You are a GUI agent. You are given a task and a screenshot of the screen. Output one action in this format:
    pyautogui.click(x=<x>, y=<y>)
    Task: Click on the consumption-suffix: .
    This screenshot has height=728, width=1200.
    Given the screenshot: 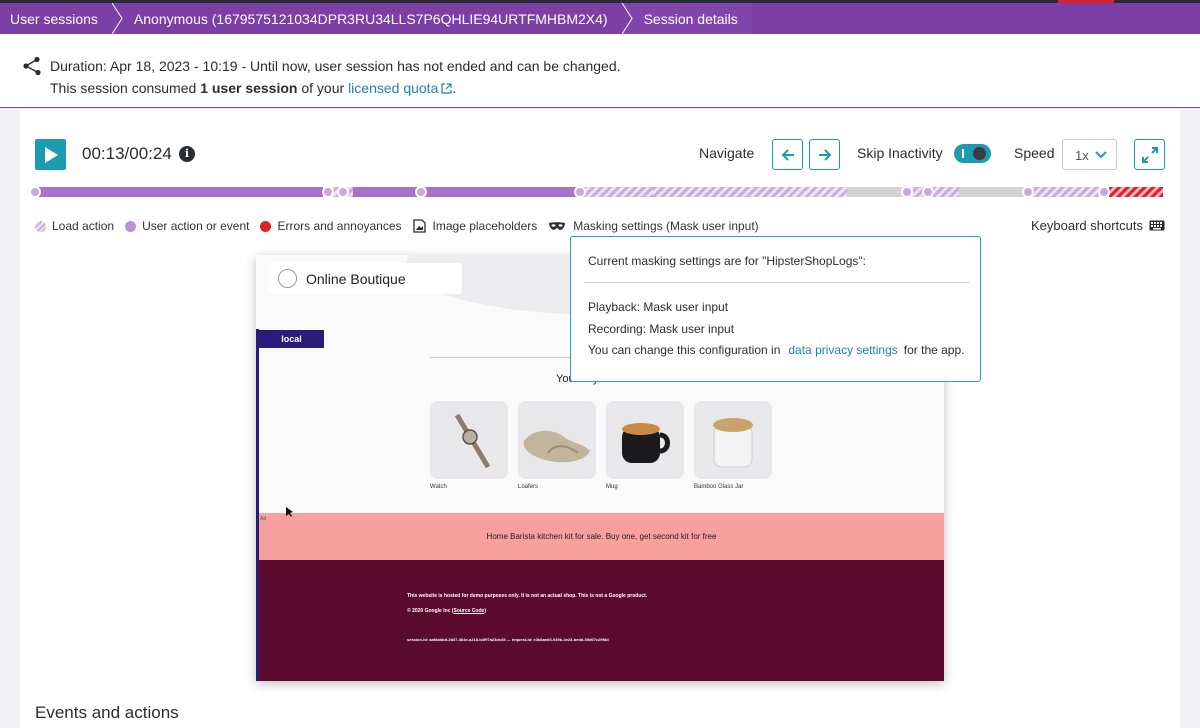 What is the action you would take?
    pyautogui.click(x=454, y=88)
    